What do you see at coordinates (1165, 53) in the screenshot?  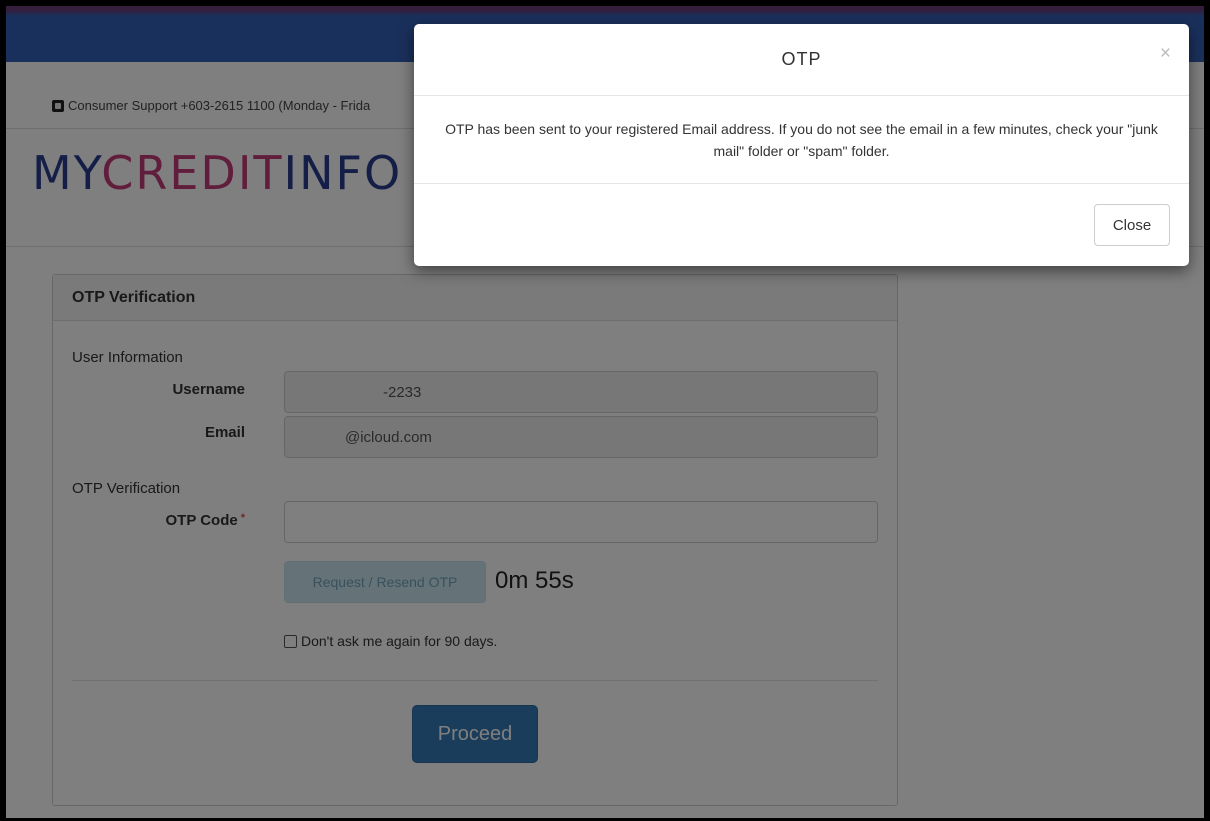 I see `close-icon: ×` at bounding box center [1165, 53].